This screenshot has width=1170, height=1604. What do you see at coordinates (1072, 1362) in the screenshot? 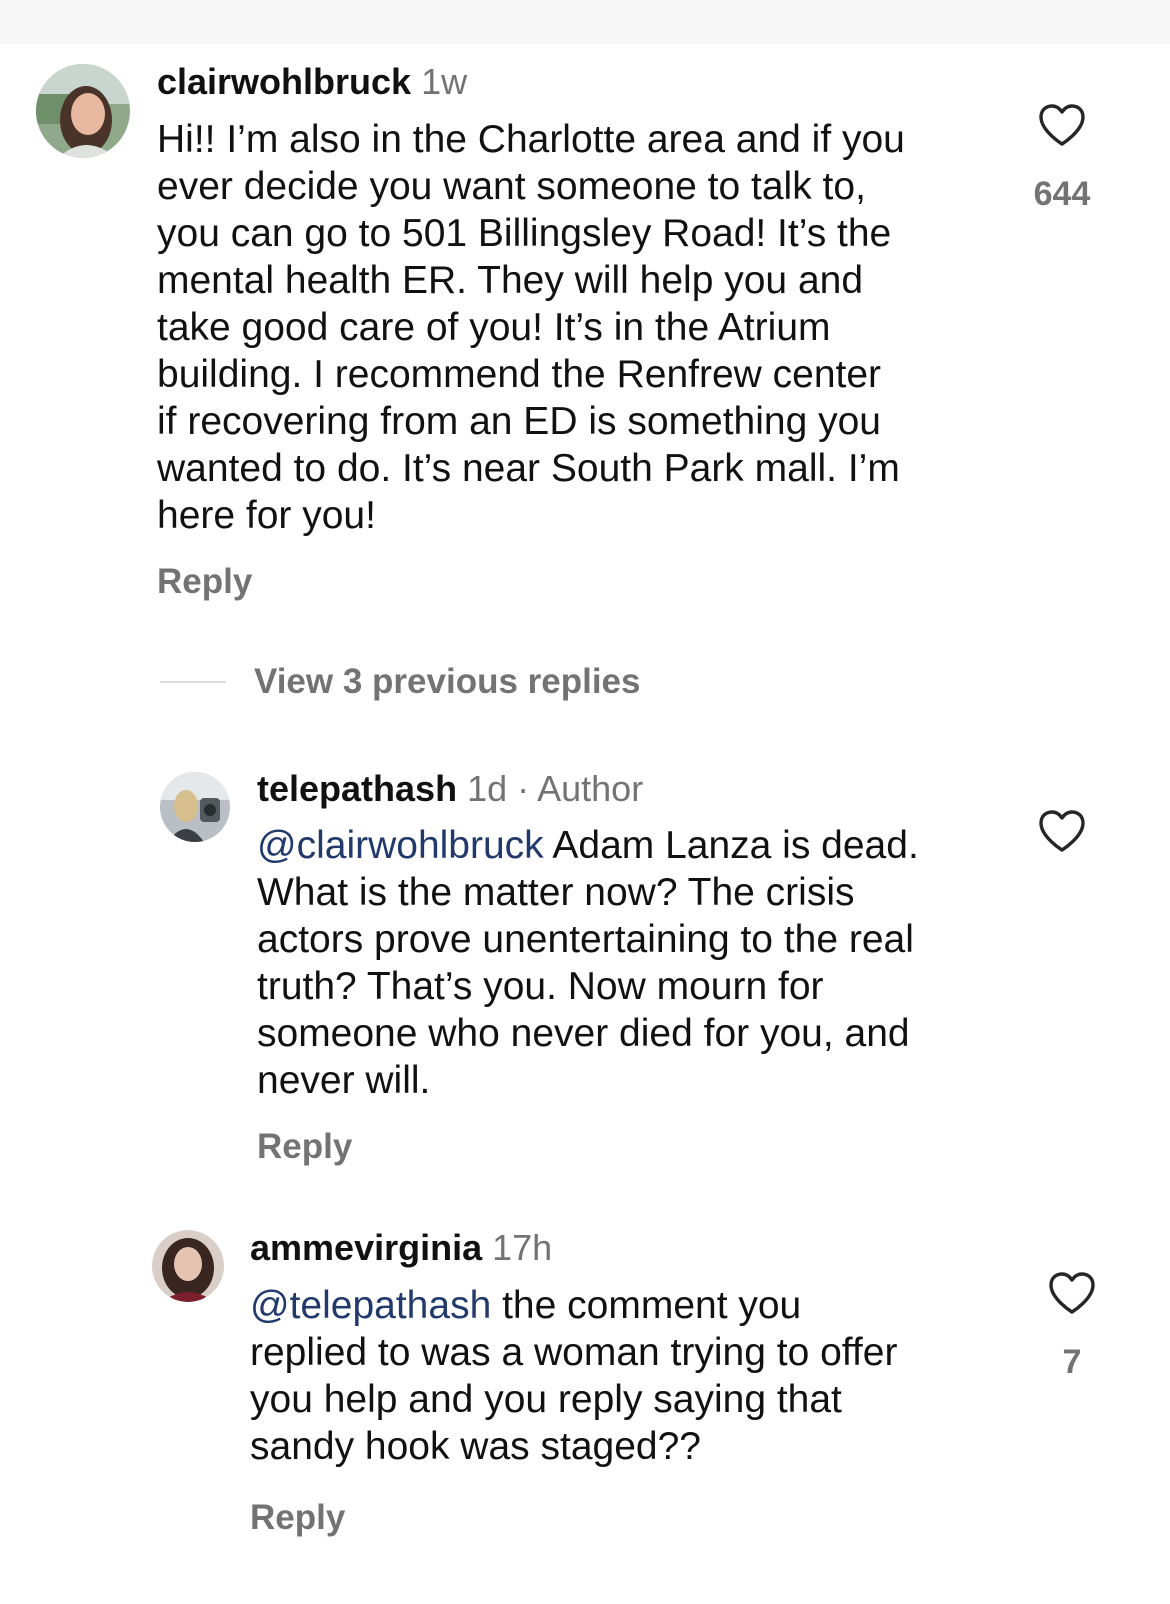
I see `like-count: 7` at bounding box center [1072, 1362].